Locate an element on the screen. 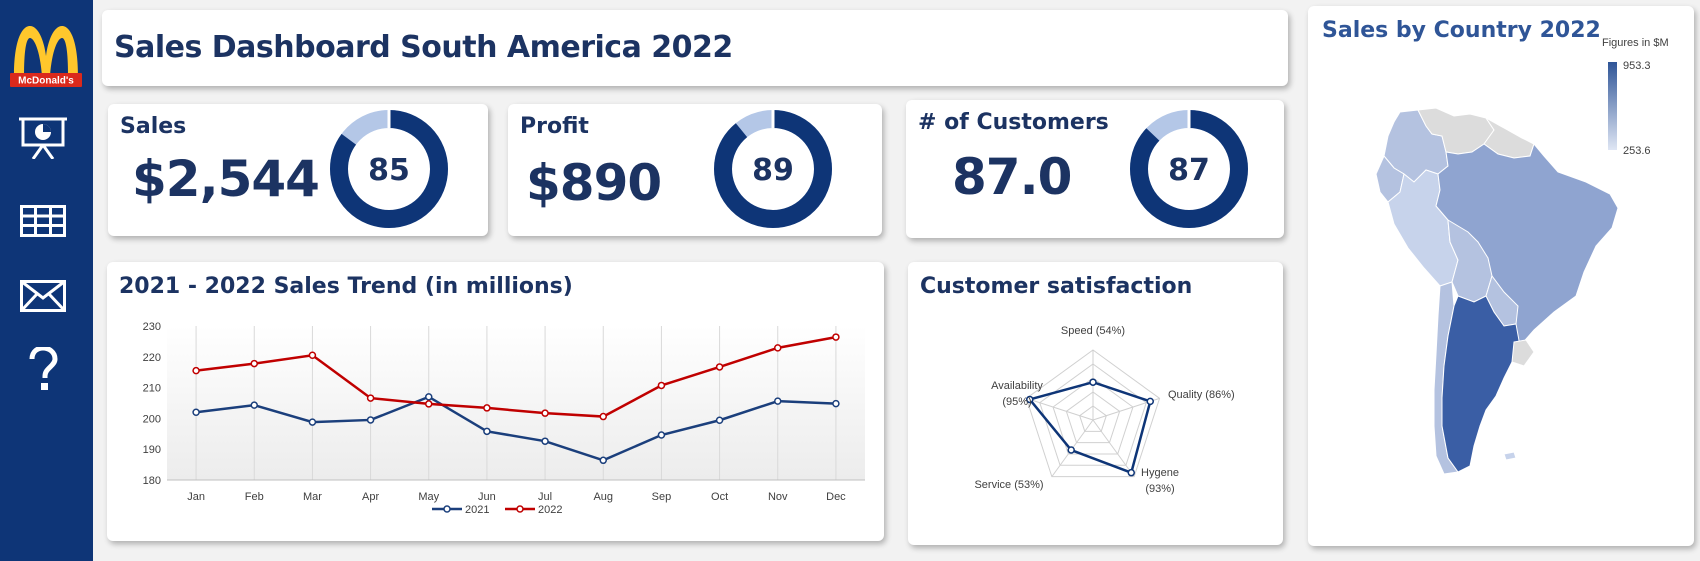  y-tick-label: 210 is located at coordinates (152, 389).